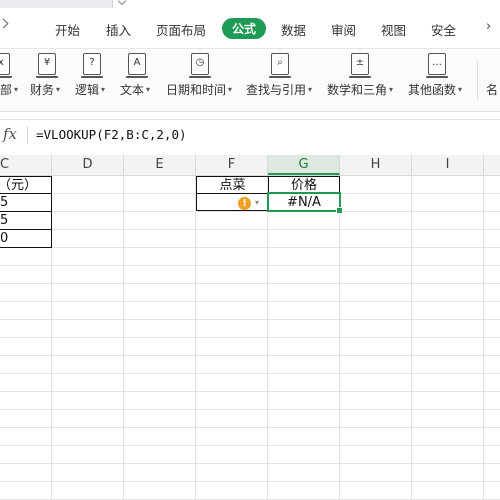 This screenshot has width=500, height=500. I want to click on column-header-e: E, so click(160, 165).